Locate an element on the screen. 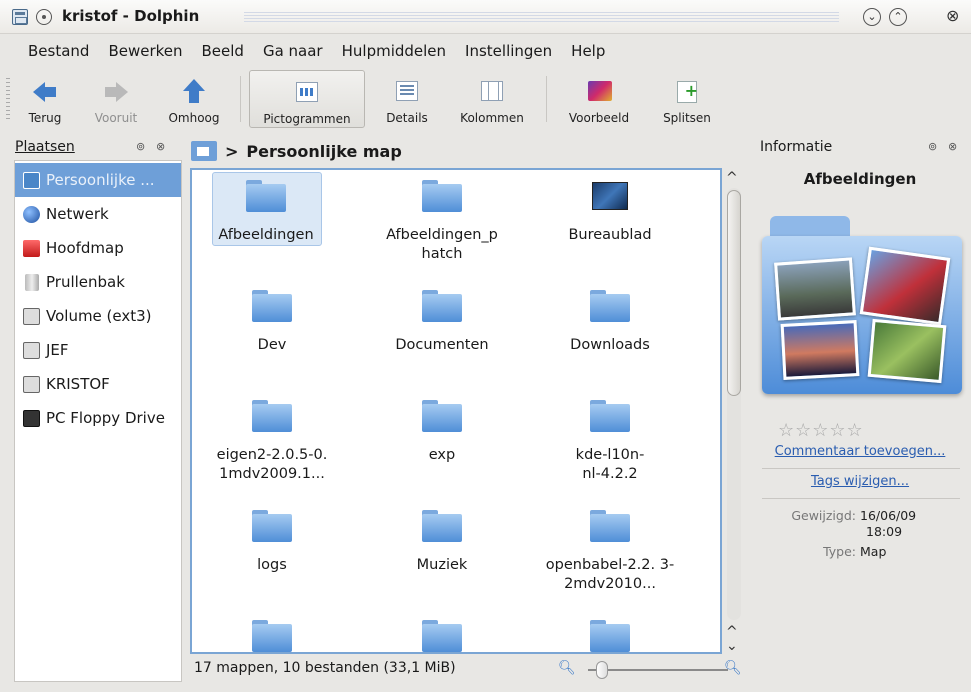 The image size is (971, 692). place-jef: JEF is located at coordinates (98, 350).